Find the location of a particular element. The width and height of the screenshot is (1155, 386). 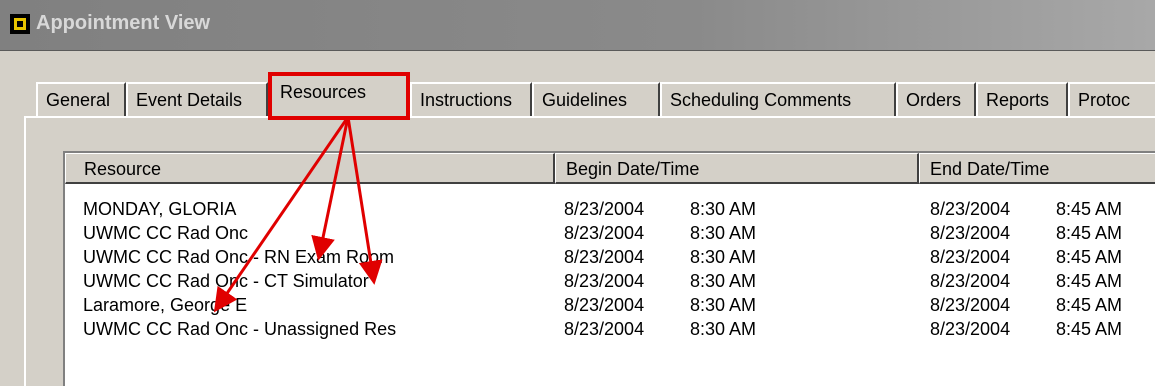

tab-orders: Orders is located at coordinates (936, 99).